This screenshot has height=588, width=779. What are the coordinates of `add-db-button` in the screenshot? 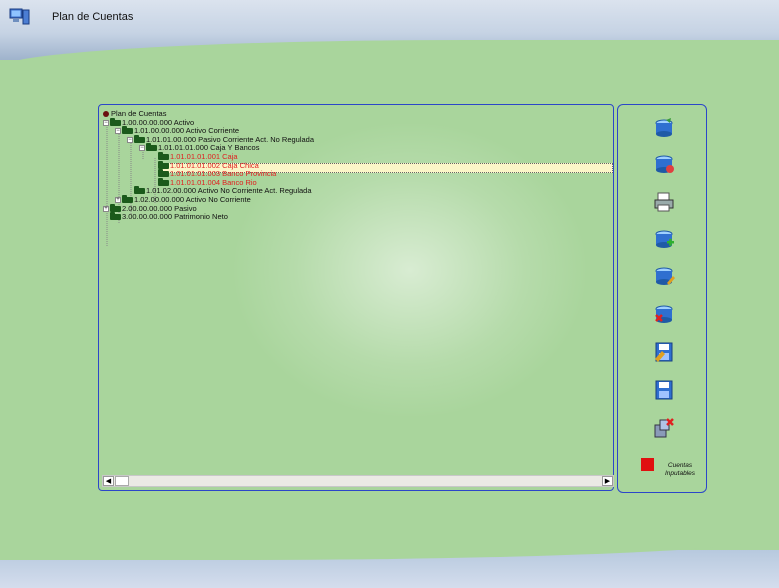 It's located at (664, 239).